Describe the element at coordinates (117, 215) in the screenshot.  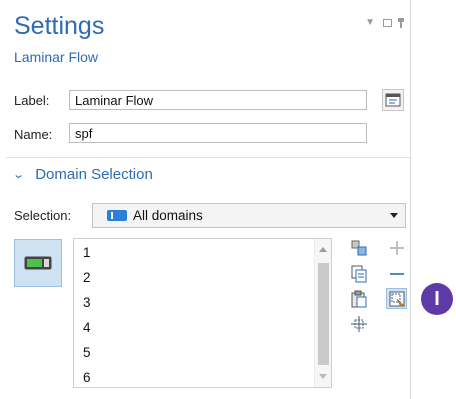
I see `all-domains-icon` at that location.